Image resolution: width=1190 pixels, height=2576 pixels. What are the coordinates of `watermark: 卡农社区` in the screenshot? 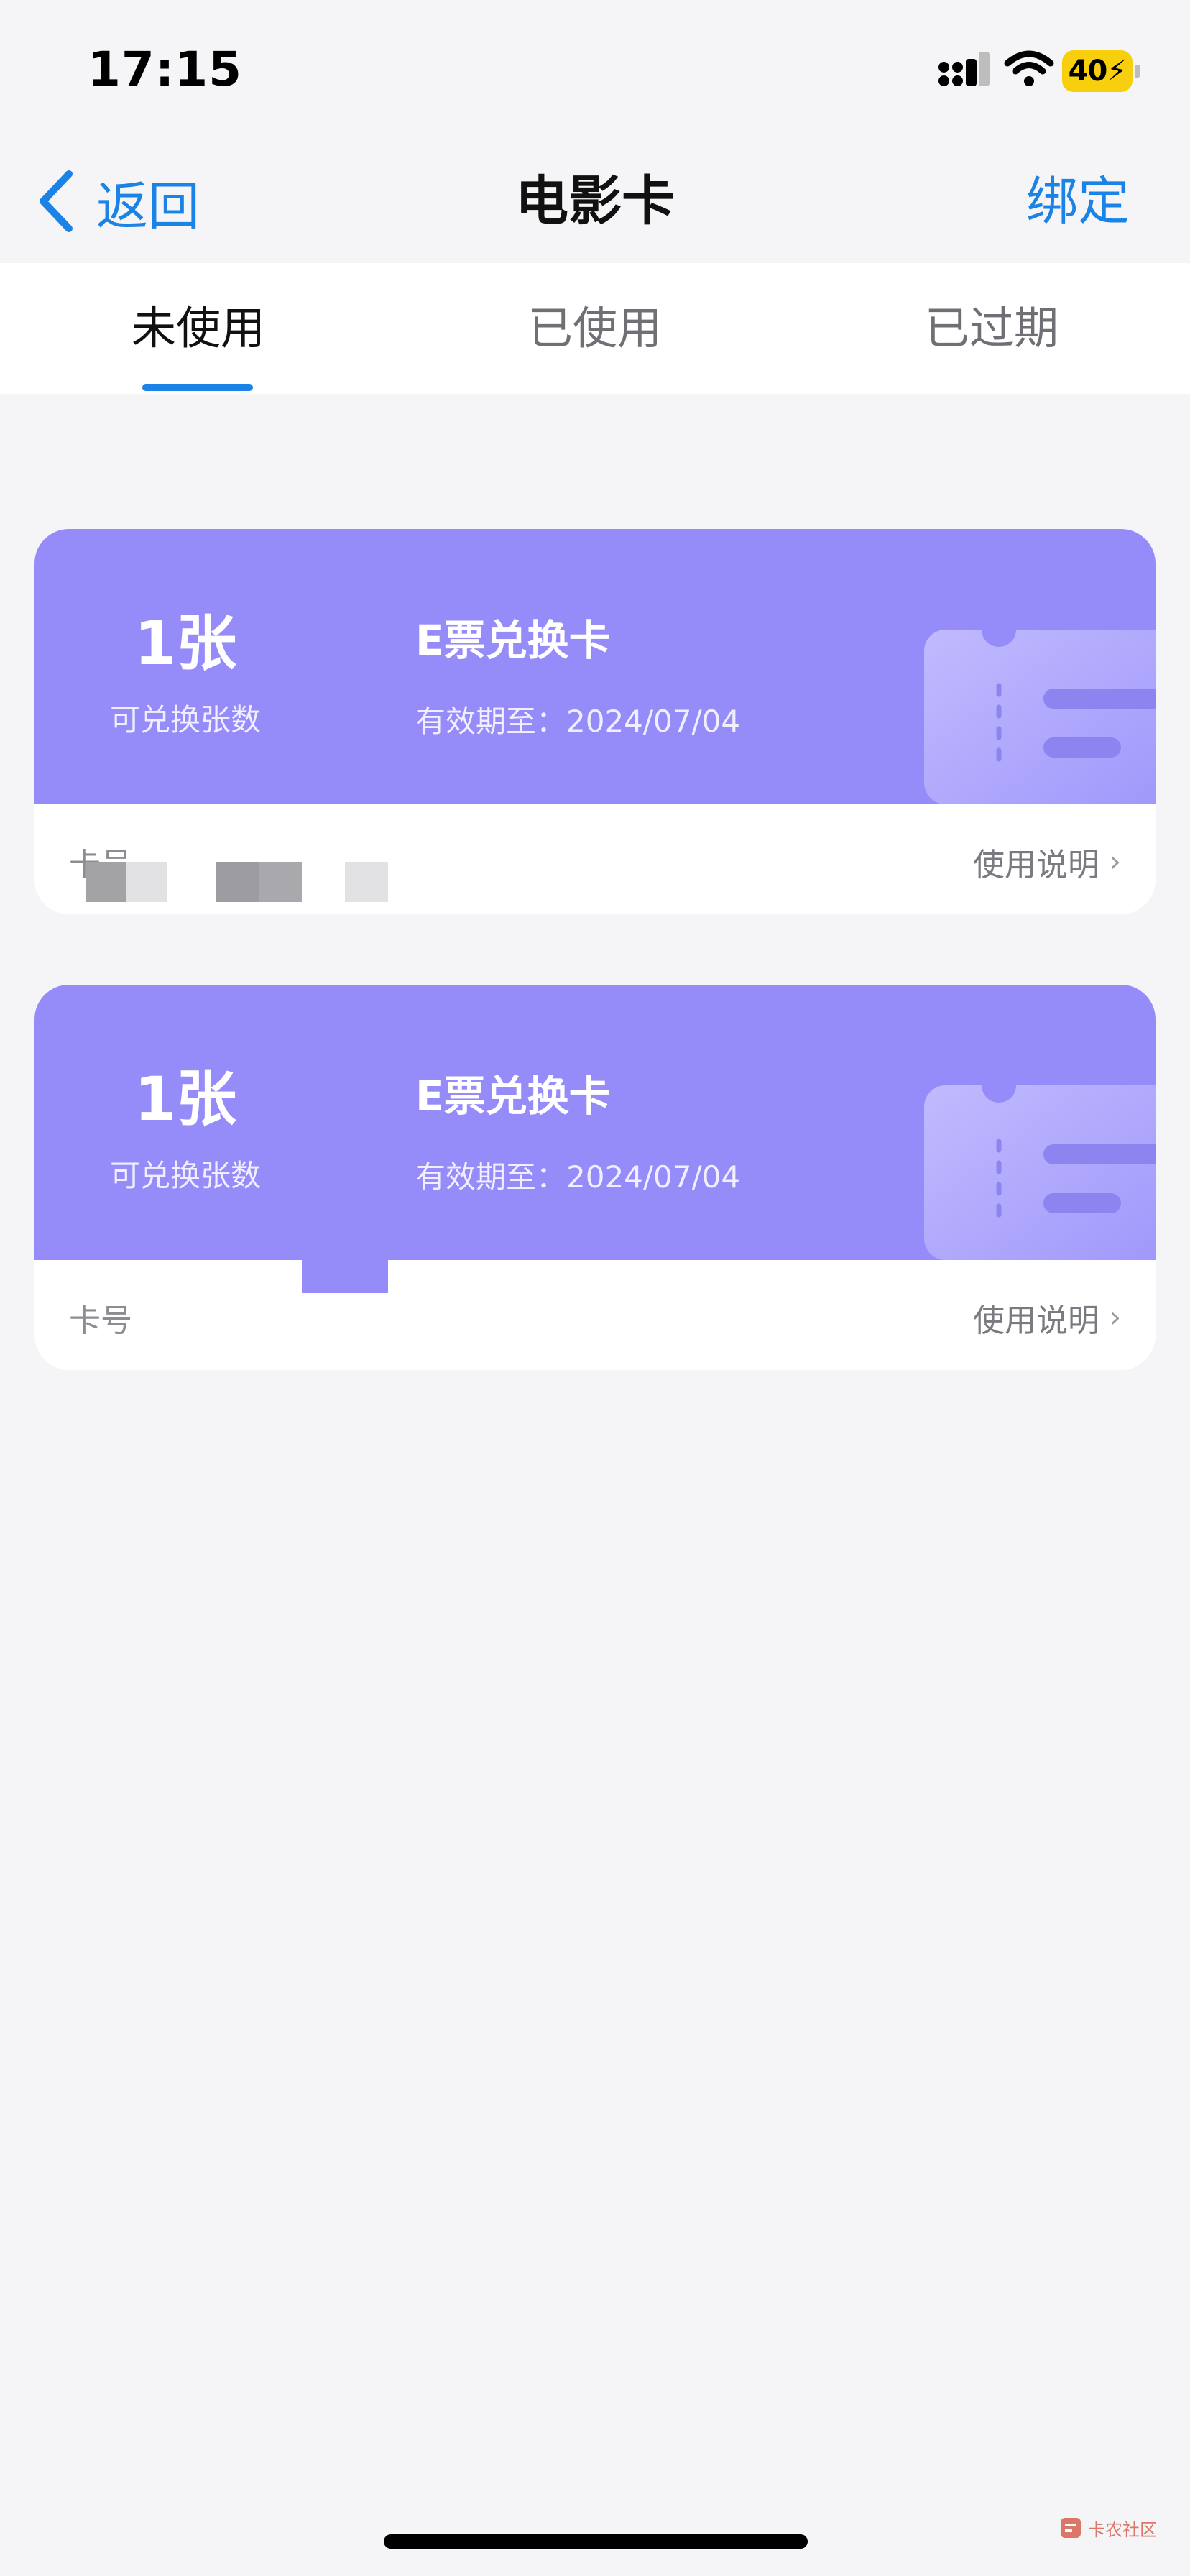 It's located at (1107, 2527).